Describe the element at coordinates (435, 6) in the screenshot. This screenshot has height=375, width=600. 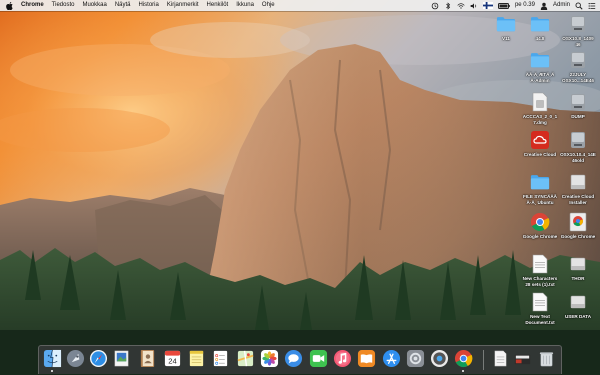
I see `time-machine-icon` at that location.